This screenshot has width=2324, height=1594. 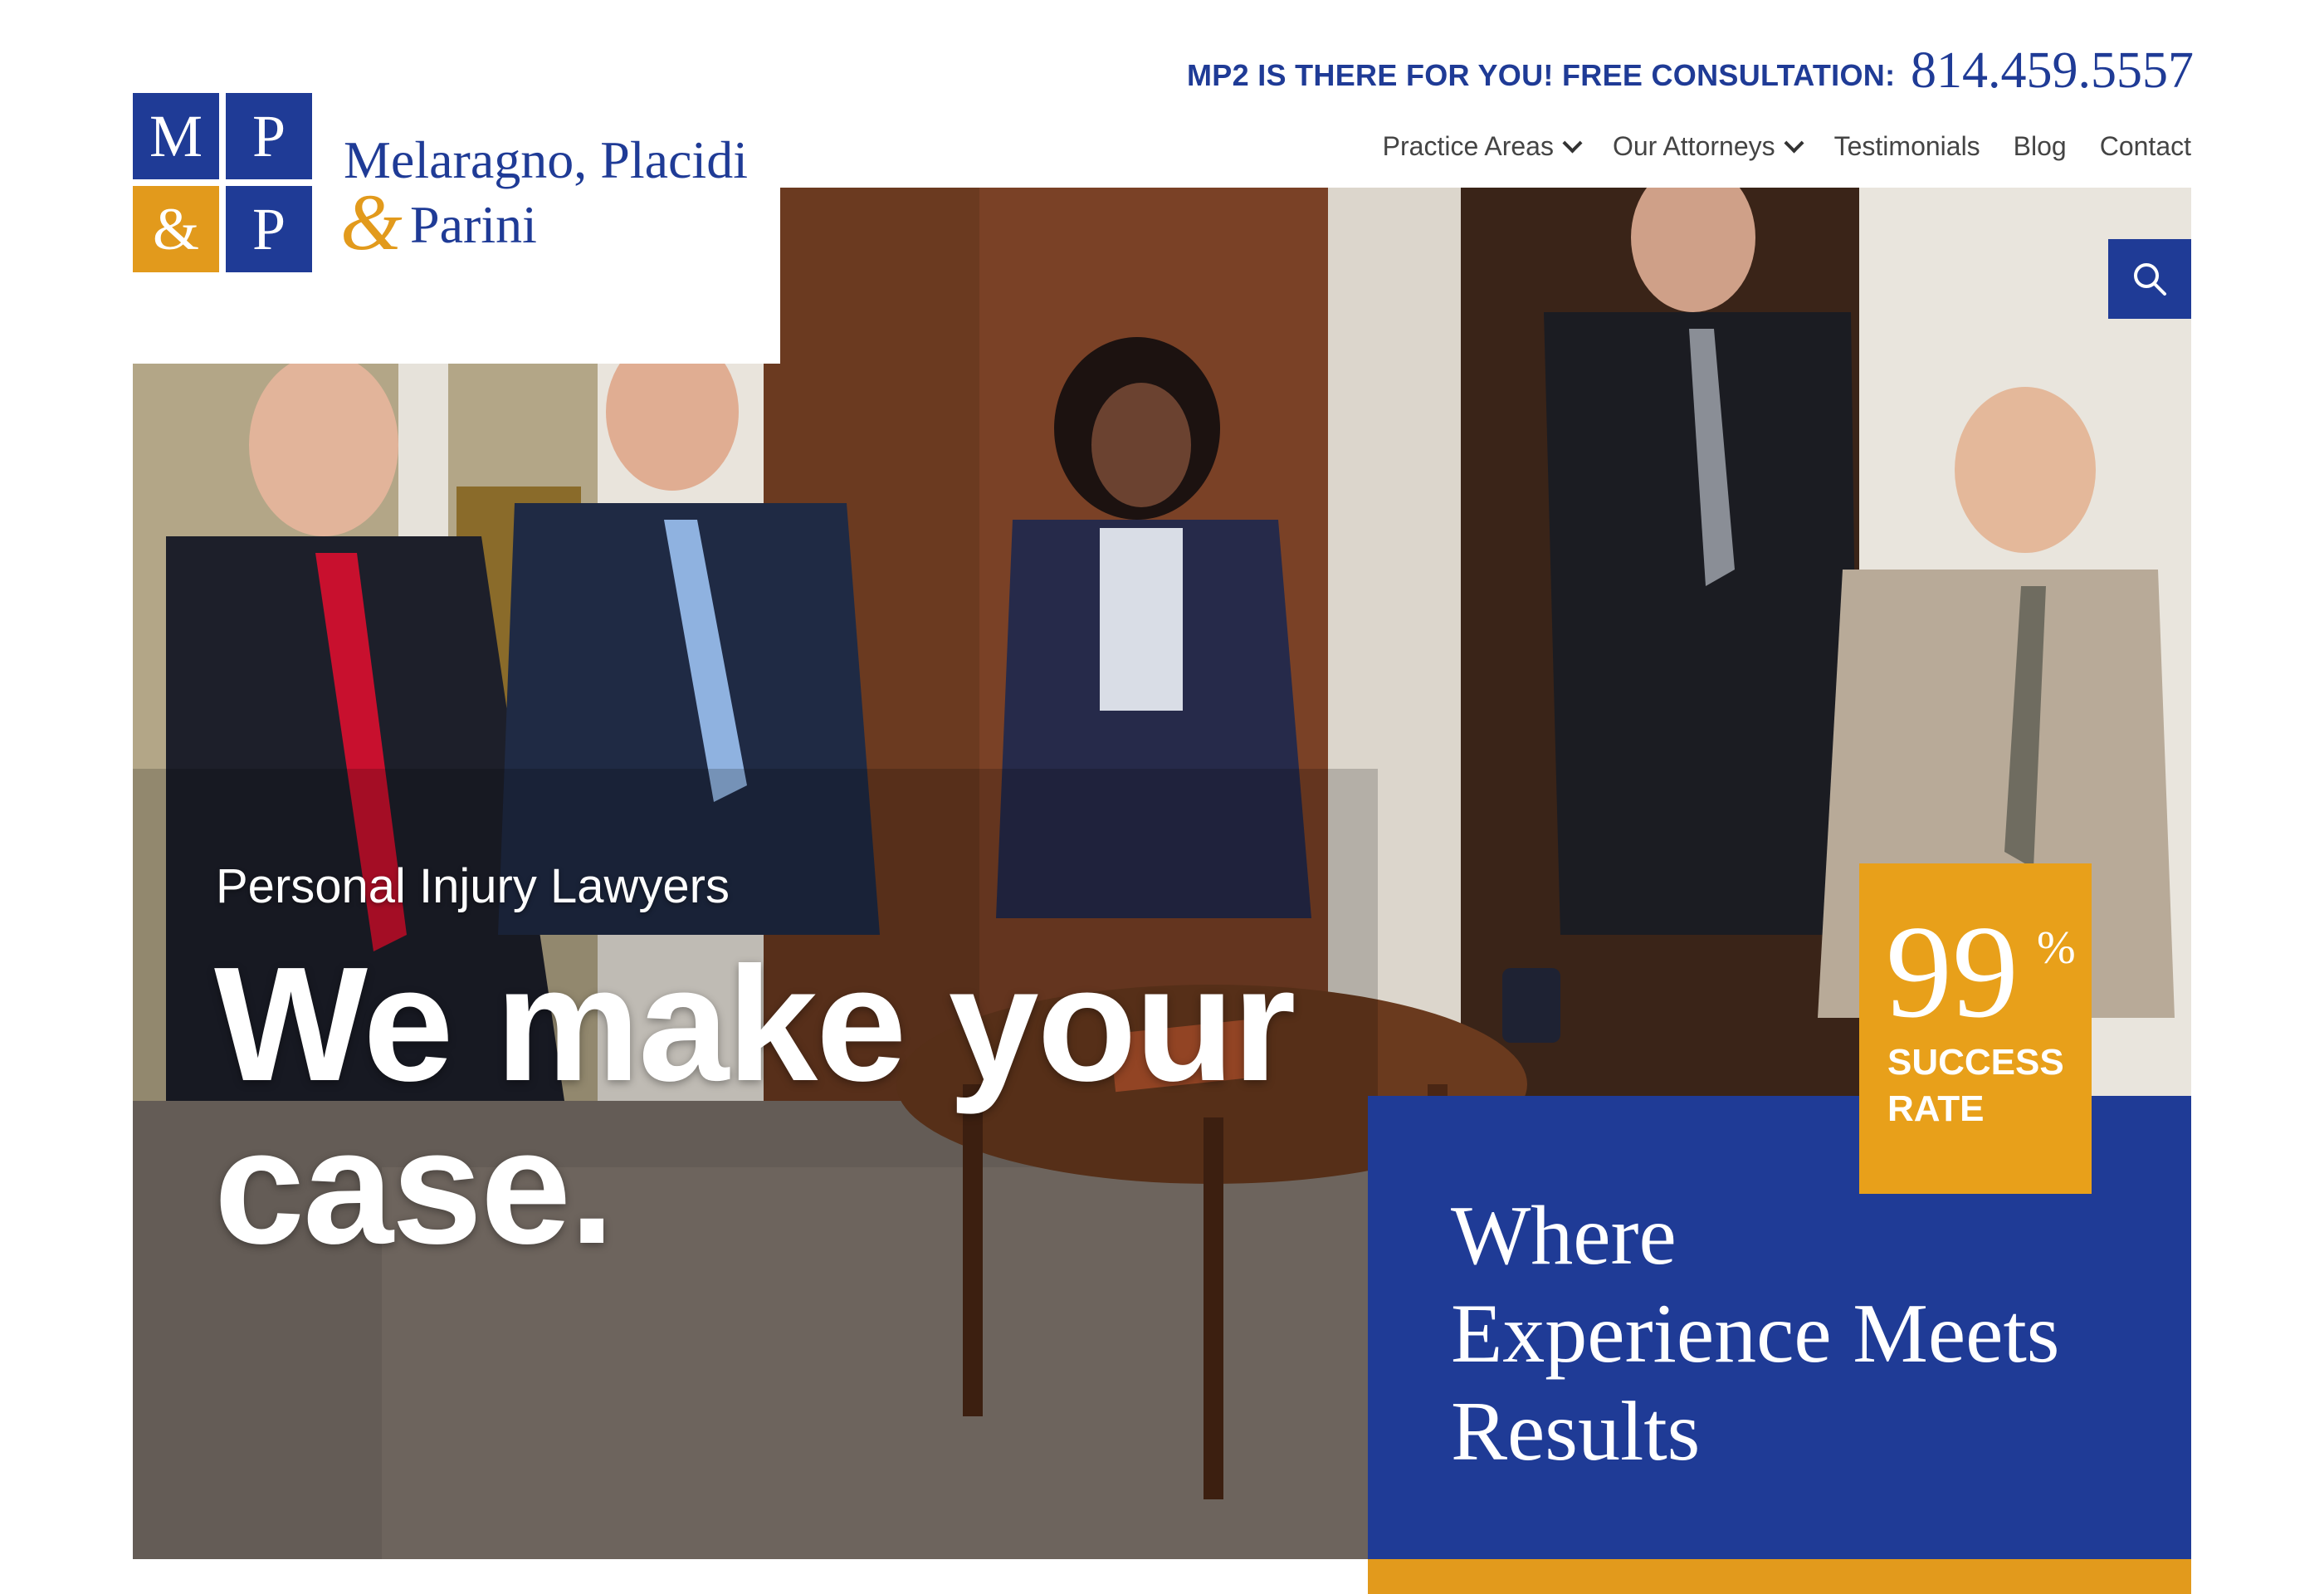 What do you see at coordinates (546, 160) in the screenshot?
I see `firm-name-line1: Melaragno, Placidi` at bounding box center [546, 160].